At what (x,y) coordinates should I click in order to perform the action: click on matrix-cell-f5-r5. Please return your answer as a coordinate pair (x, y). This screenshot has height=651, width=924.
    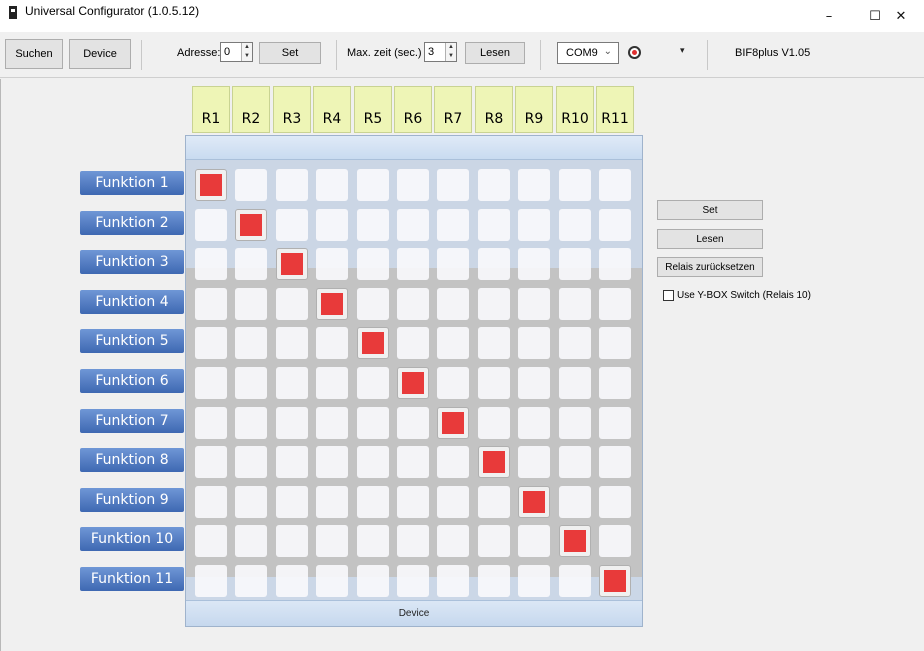
    Looking at the image, I should click on (373, 343).